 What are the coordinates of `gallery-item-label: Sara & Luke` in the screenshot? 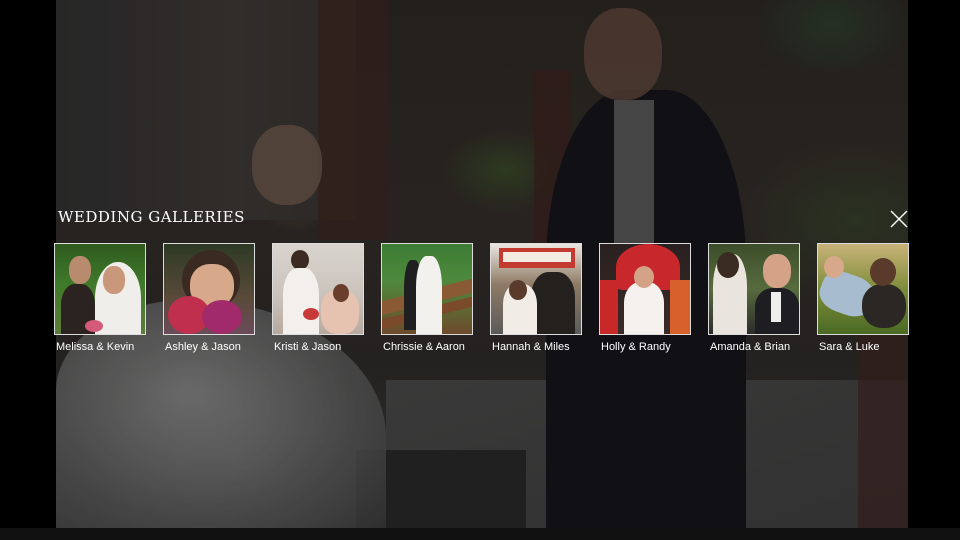 It's located at (849, 347).